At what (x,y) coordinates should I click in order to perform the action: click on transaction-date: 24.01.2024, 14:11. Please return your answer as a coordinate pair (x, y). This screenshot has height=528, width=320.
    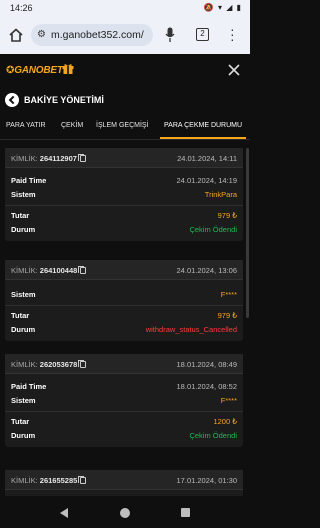
    Looking at the image, I should click on (207, 158).